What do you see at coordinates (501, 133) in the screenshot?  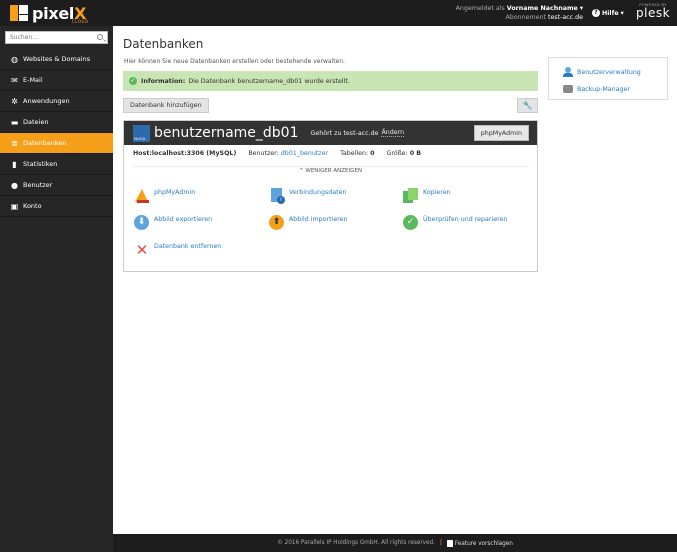 I see `phpmyadmin-button: phpMyAdmin` at bounding box center [501, 133].